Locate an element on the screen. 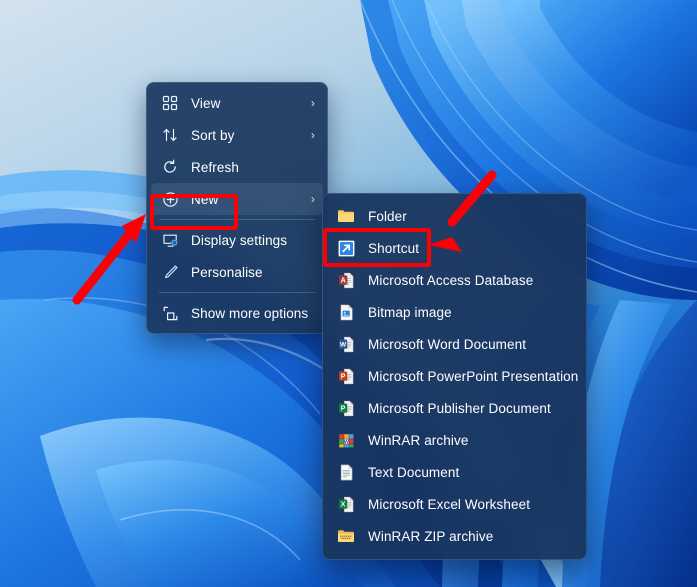 The image size is (697, 587). submenu-item-powerpoint-presentation: P Microsoft PowerPoint Presentation is located at coordinates (454, 376).